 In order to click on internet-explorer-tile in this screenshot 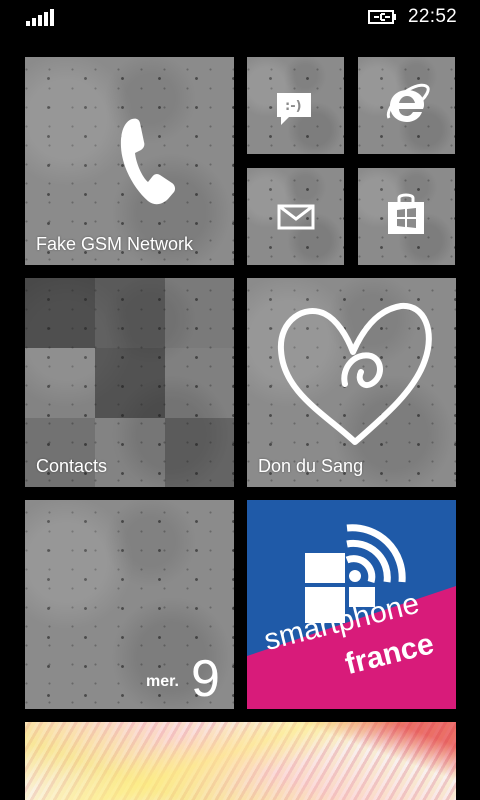, I will do `click(406, 105)`.